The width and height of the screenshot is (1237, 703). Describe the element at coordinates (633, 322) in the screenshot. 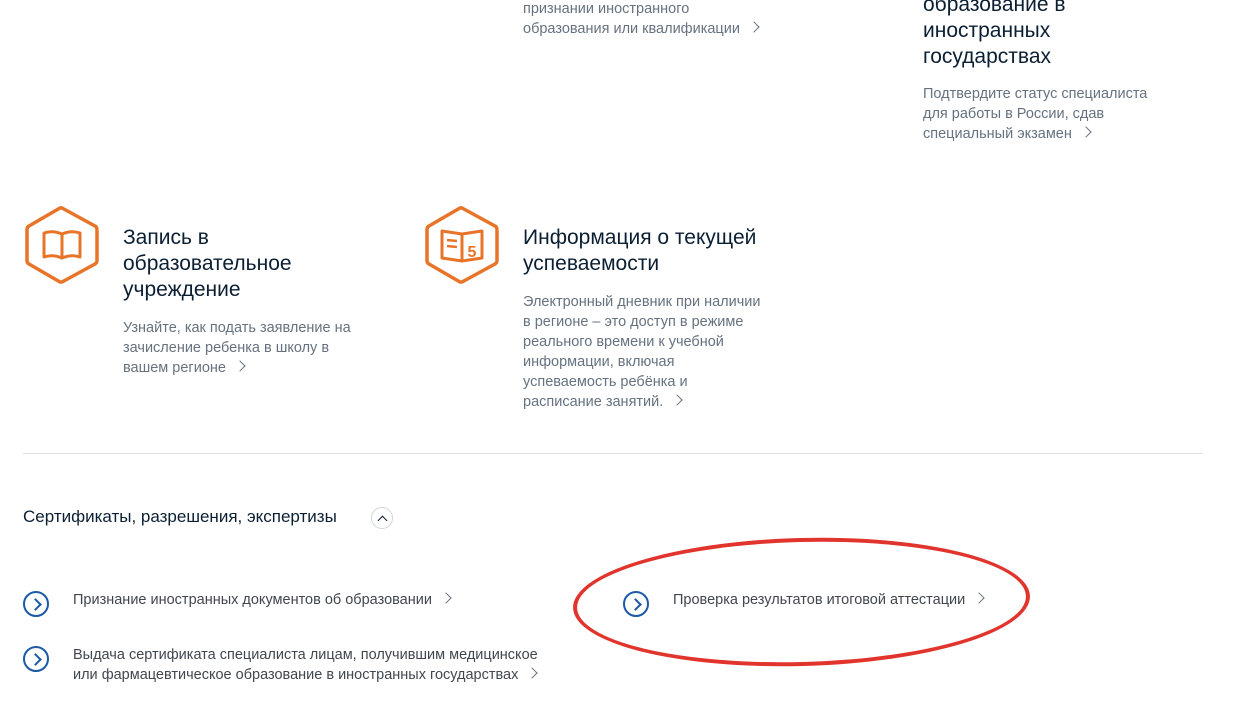

I see `desc-line: в регионе – это доступ в режиме` at that location.